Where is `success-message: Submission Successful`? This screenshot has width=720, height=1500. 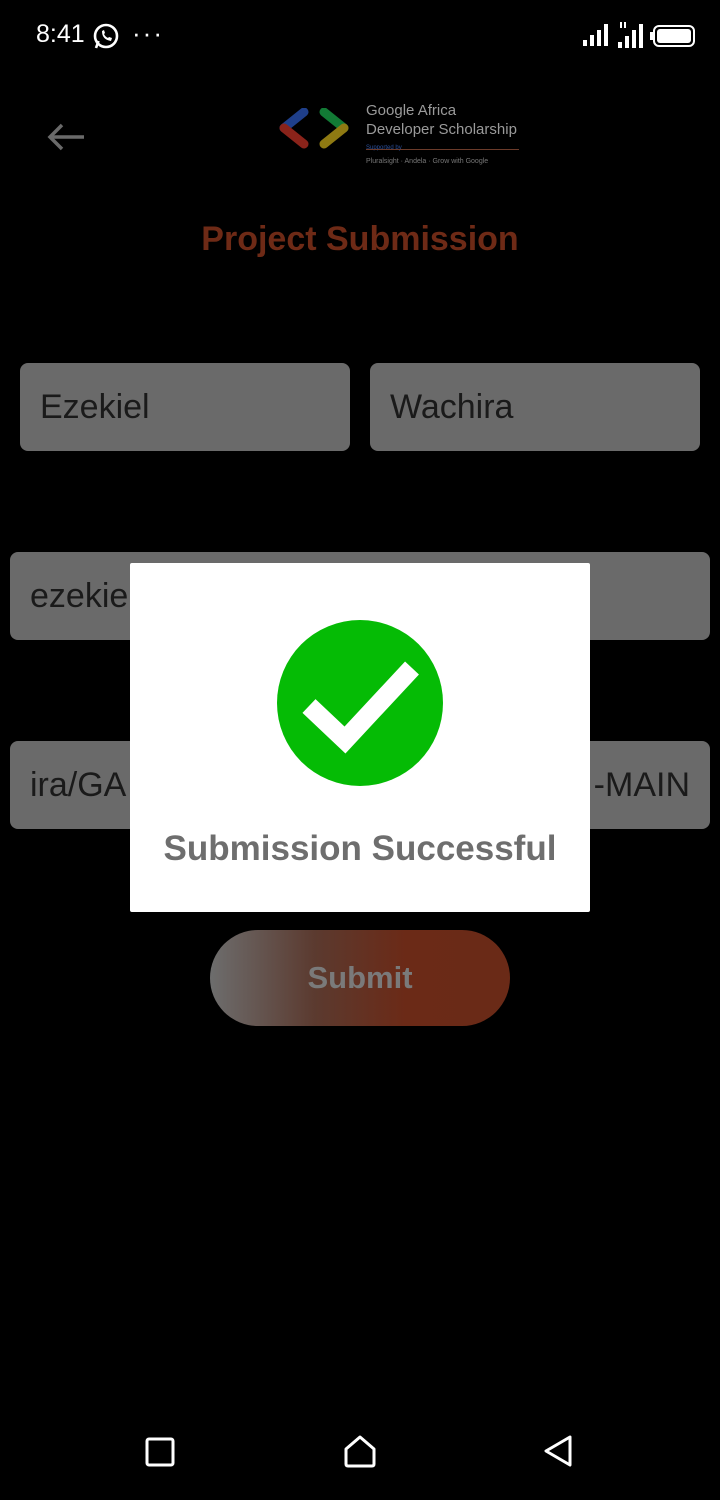
success-message: Submission Successful is located at coordinates (360, 848).